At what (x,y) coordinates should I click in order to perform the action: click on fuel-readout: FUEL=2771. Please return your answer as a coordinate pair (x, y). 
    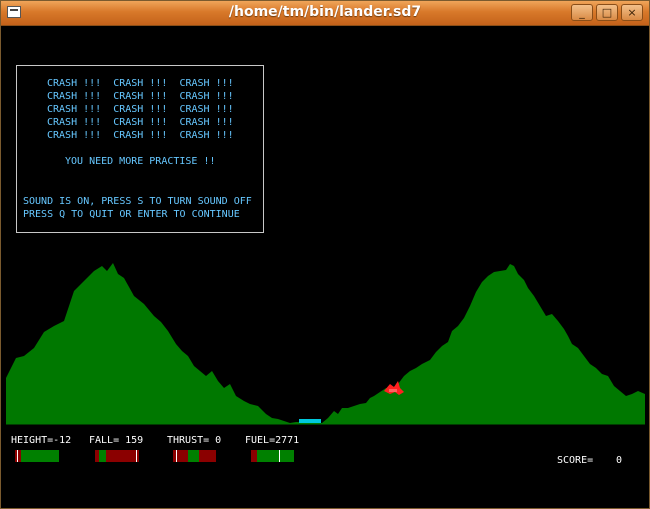
    Looking at the image, I should click on (272, 440).